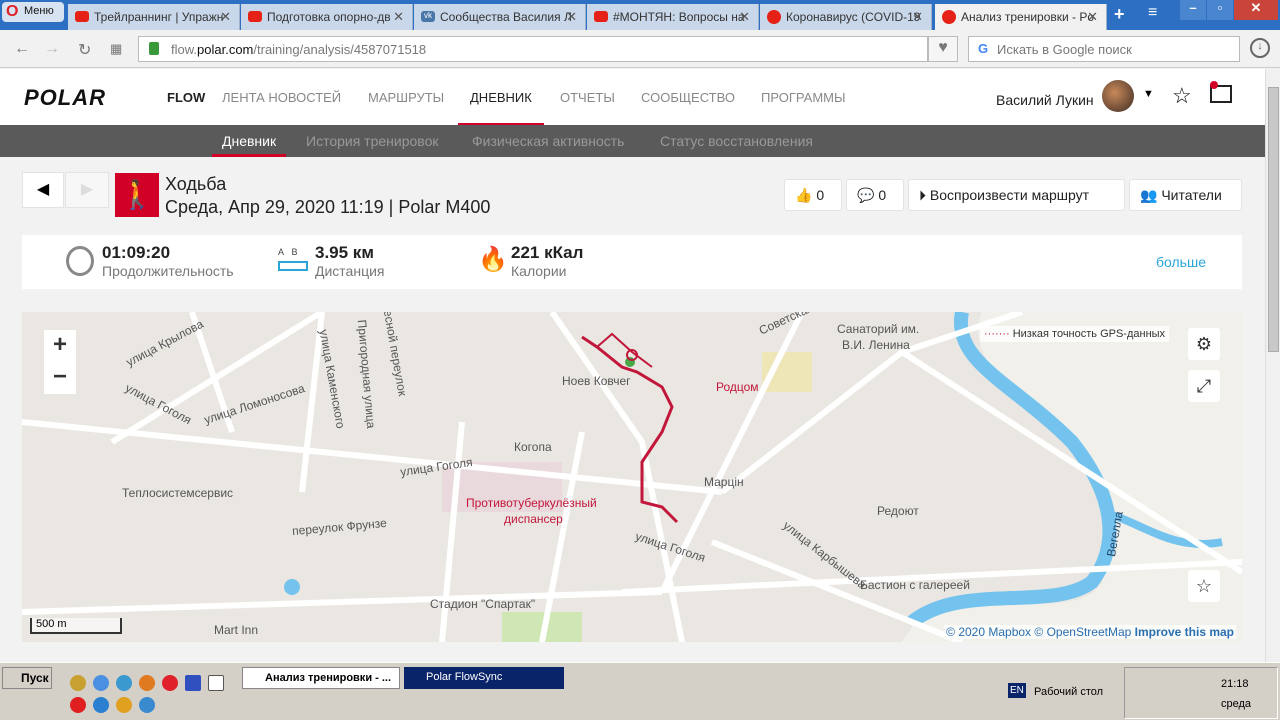 The height and width of the screenshot is (720, 1280). Describe the element at coordinates (1009, 195) in the screenshot. I see `replay-label: Воспроизвести маршрут` at that location.